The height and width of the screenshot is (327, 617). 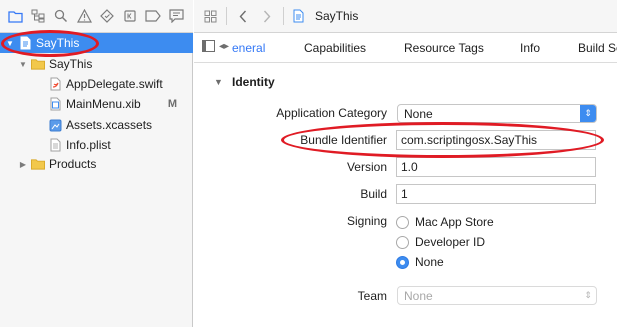 I want to click on tab-capabilities: Capabilities, so click(x=335, y=48).